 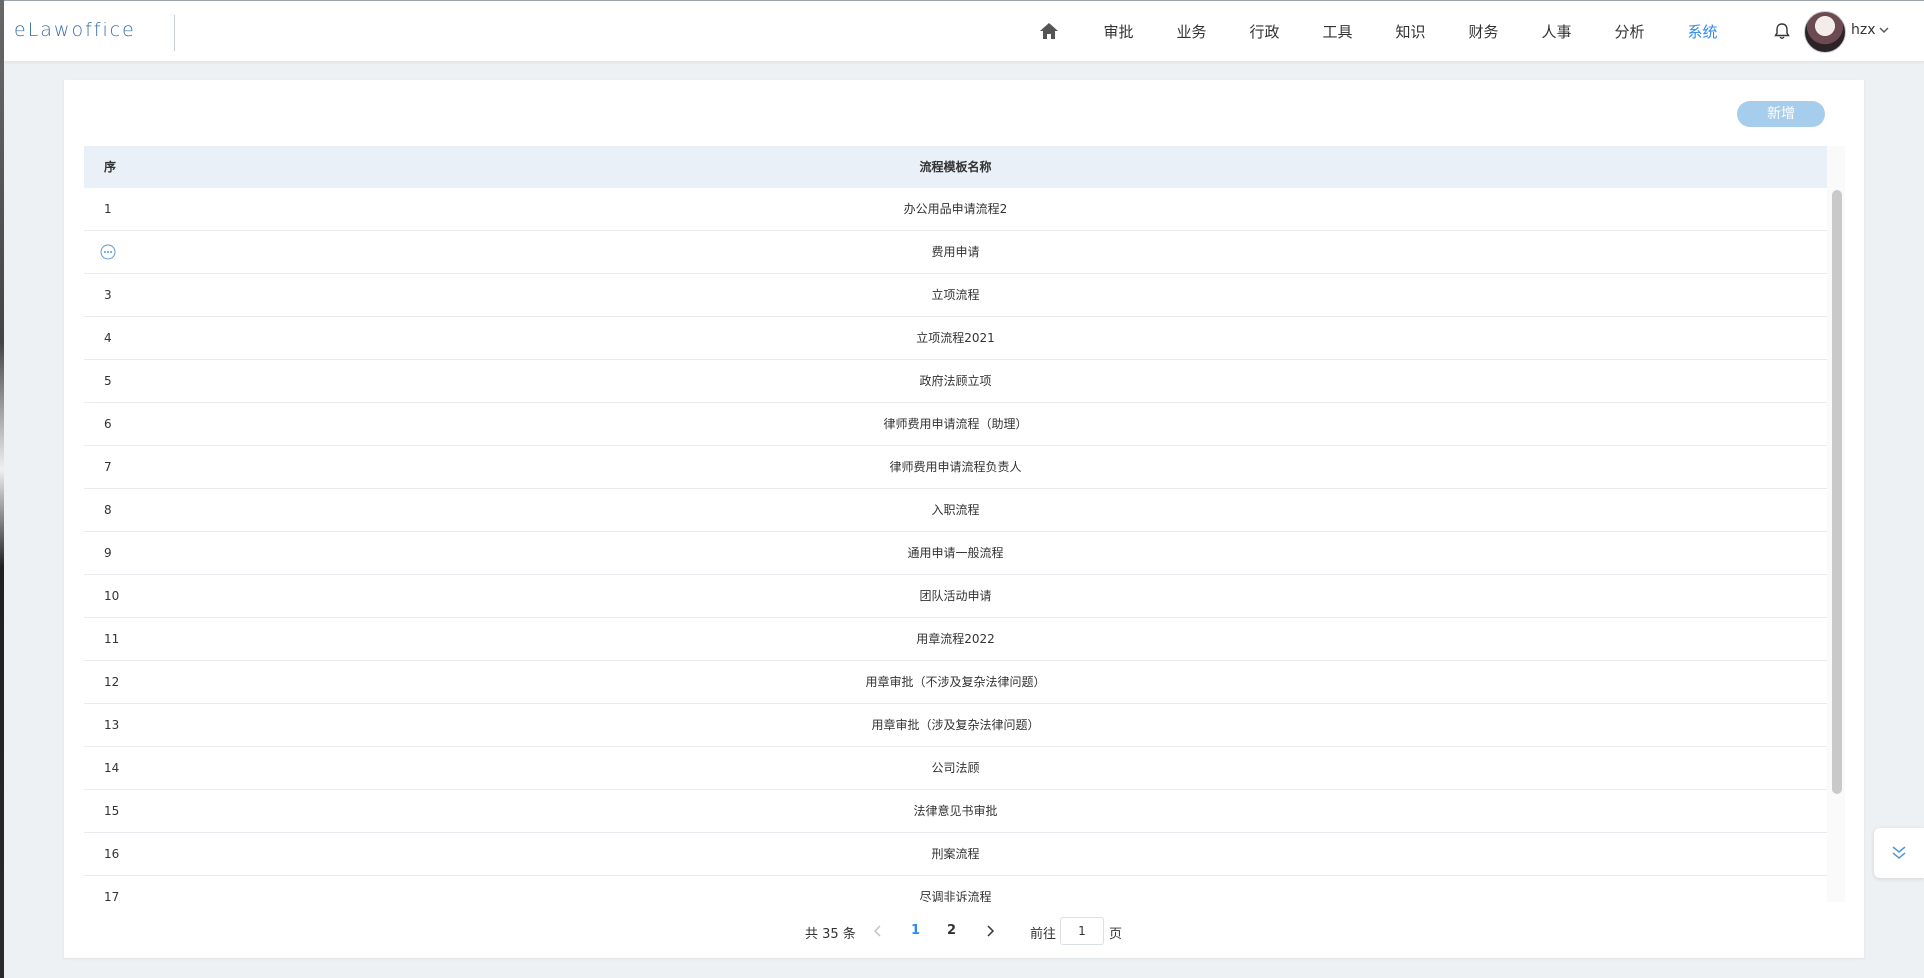 I want to click on row-template-name: 团队活动申请, so click(x=955, y=596).